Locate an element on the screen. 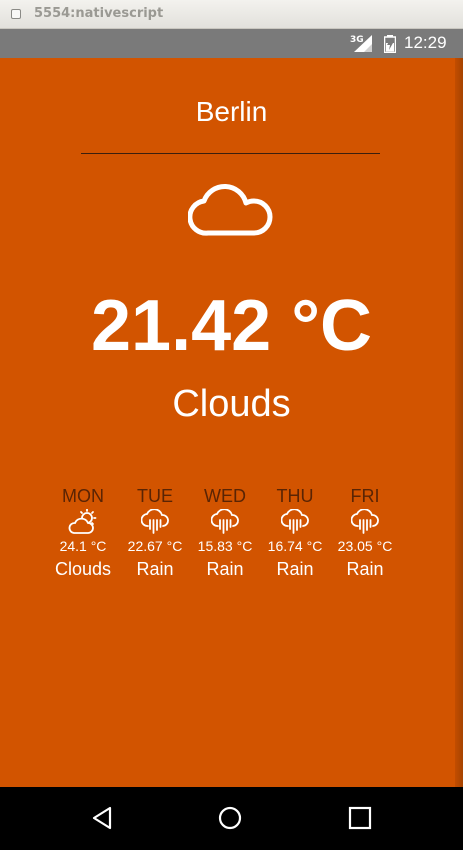  forecast-temp: 16.74 °C is located at coordinates (295, 546).